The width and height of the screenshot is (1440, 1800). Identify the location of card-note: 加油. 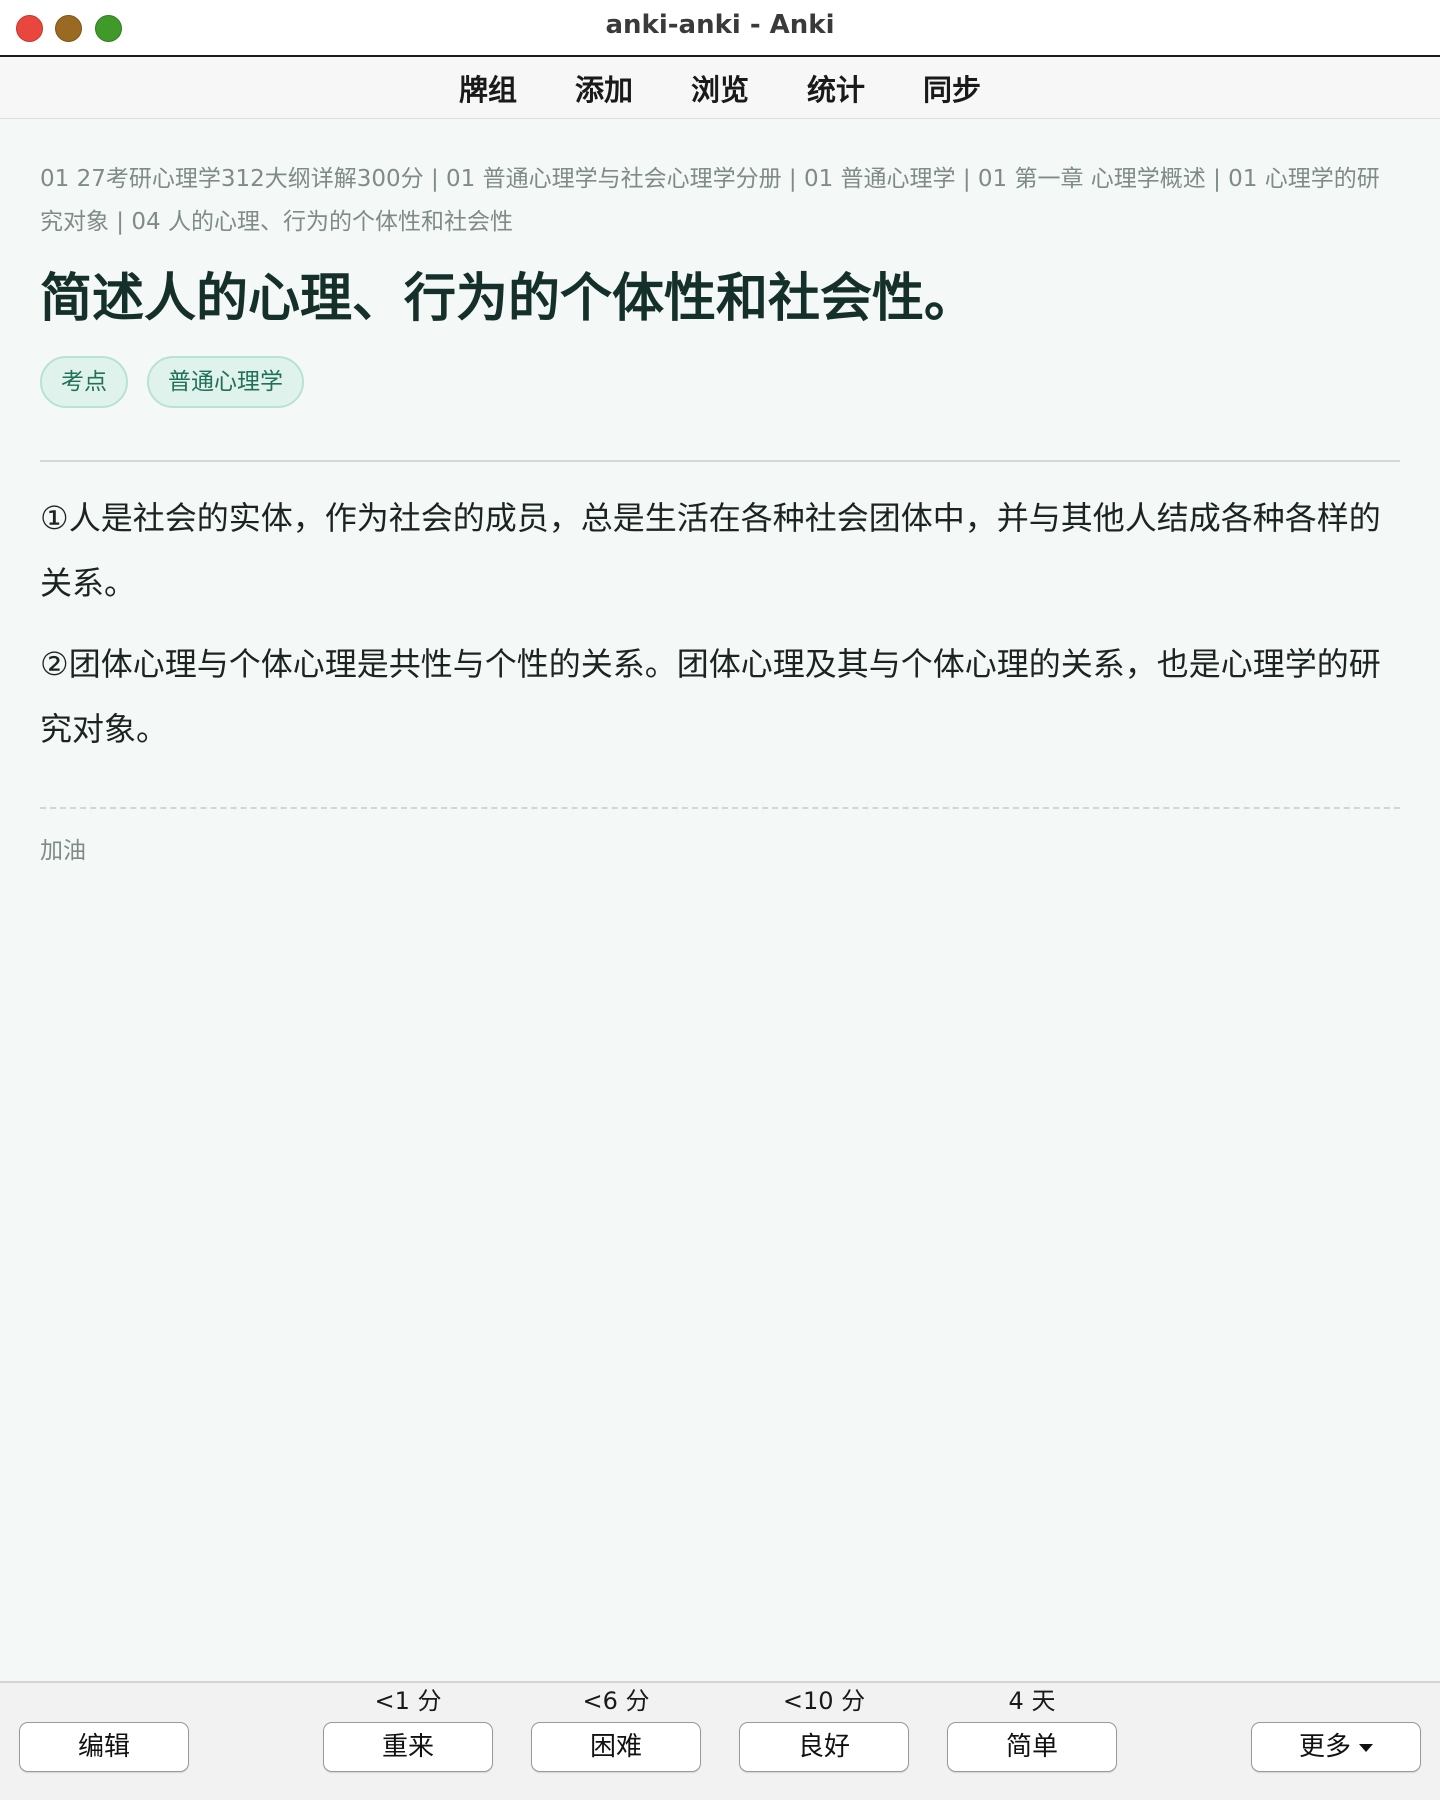
(63, 851).